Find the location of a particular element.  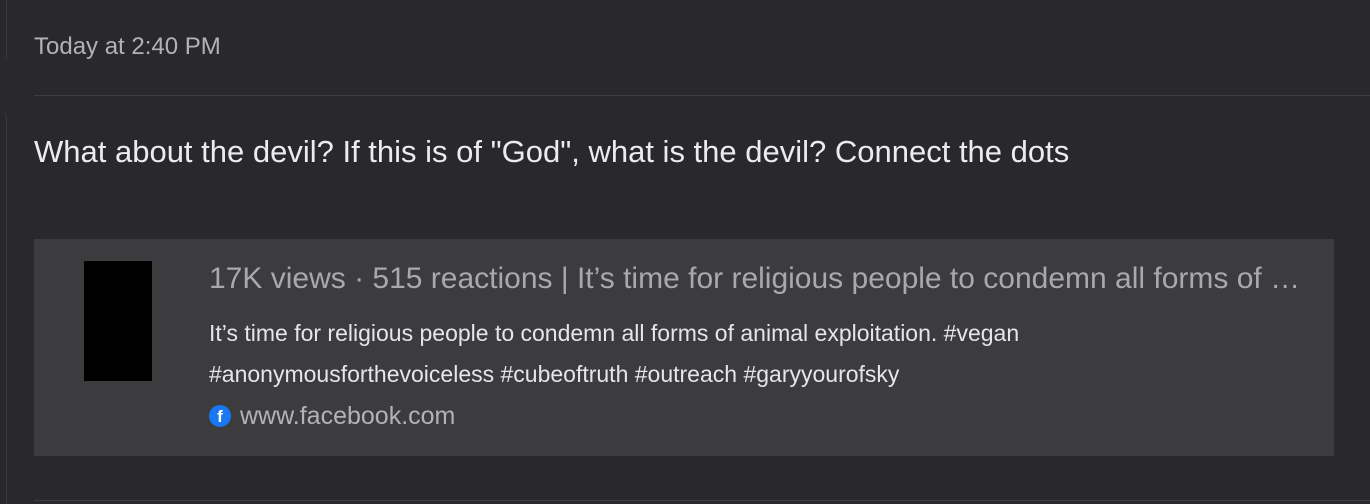

facebook-icon: f is located at coordinates (220, 416).